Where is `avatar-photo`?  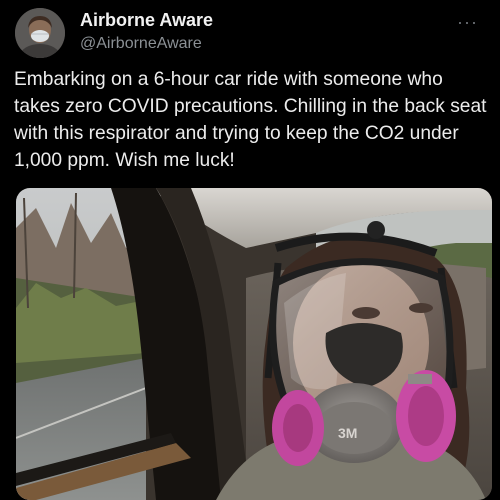
avatar-photo is located at coordinates (40, 33).